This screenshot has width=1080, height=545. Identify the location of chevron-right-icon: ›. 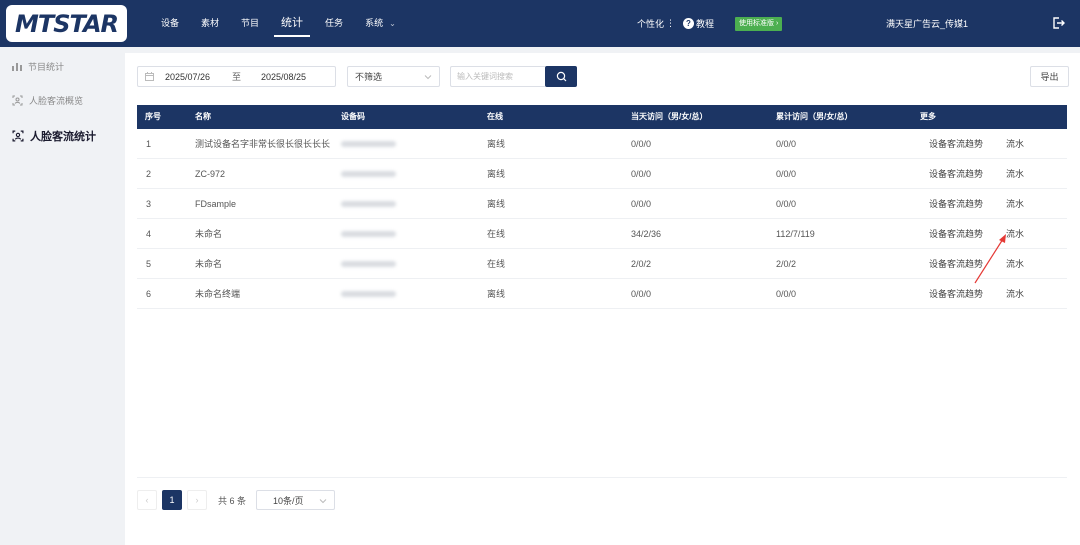
(197, 500).